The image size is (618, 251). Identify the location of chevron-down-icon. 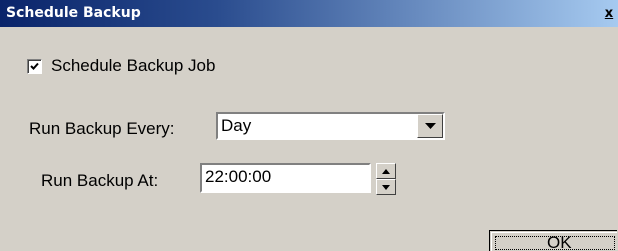
(430, 126).